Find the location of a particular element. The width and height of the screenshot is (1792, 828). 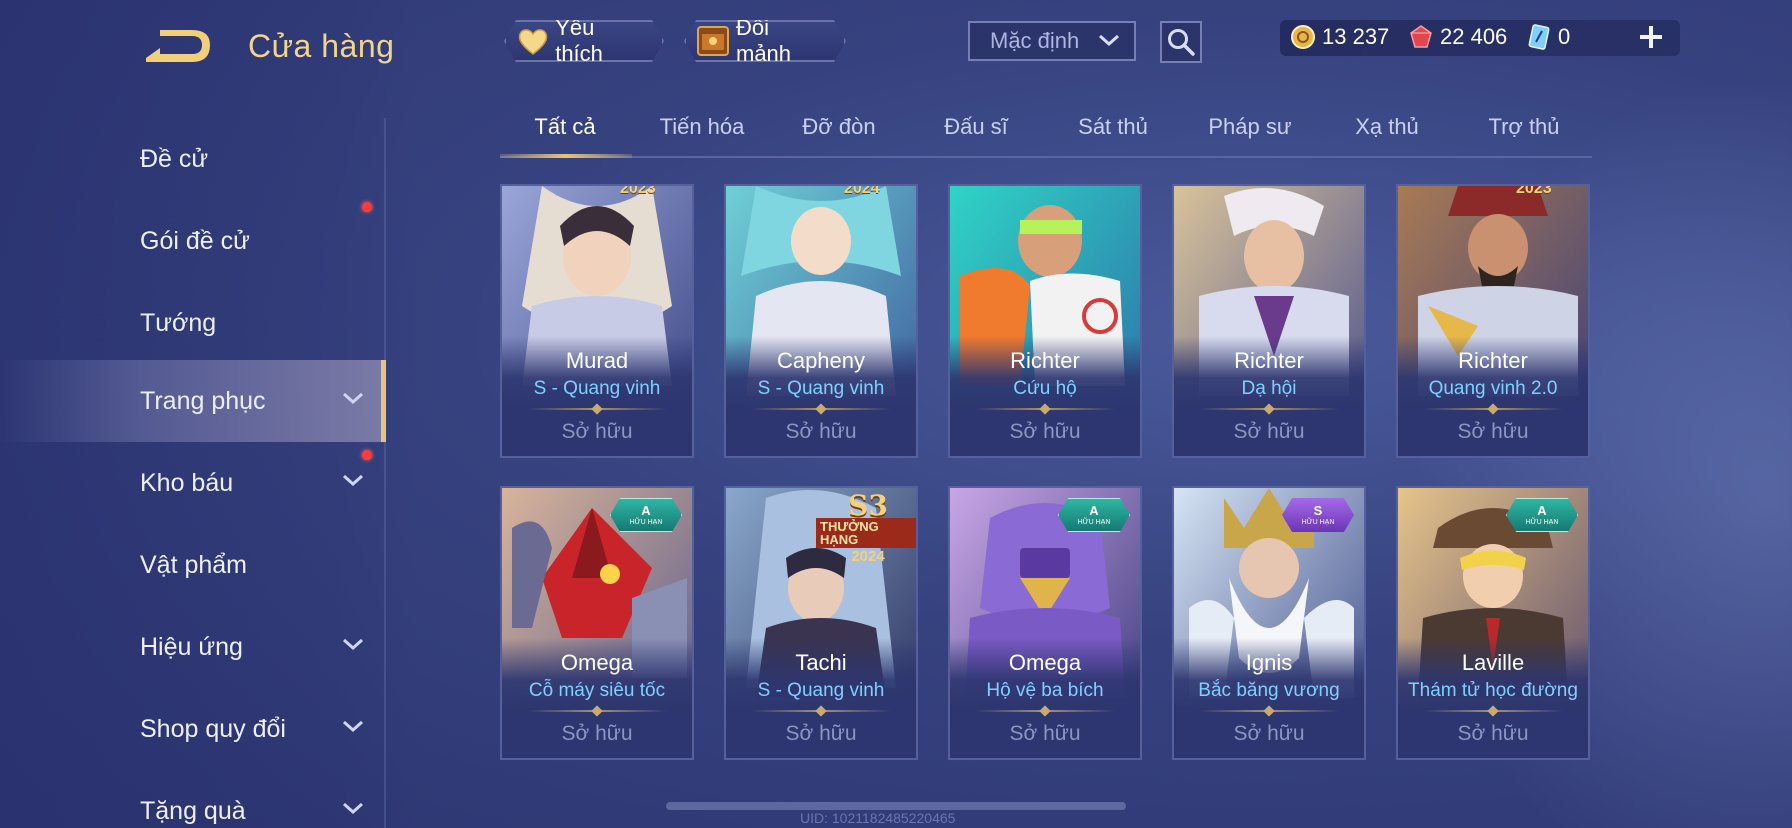

skin-card: A HỮU HẠN Omega Cỗ máy siêu tốc Sở hữu is located at coordinates (597, 623).